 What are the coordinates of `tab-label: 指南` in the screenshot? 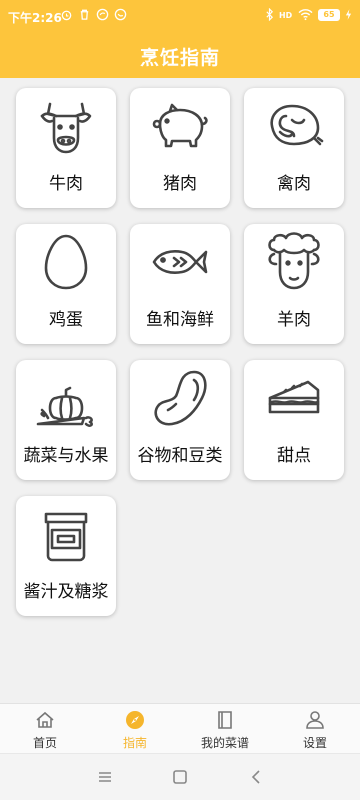 It's located at (134, 743).